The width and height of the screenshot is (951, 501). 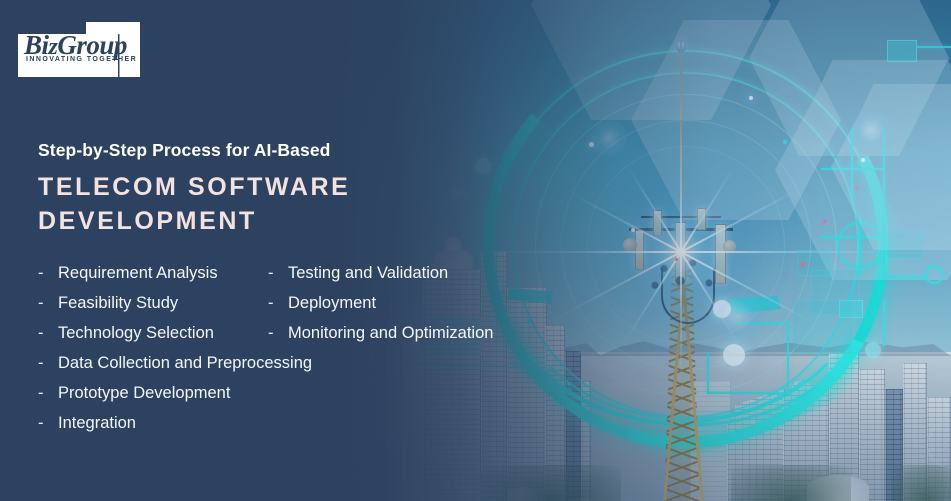 I want to click on list-item: - Monitoring and Optimization, so click(x=413, y=333).